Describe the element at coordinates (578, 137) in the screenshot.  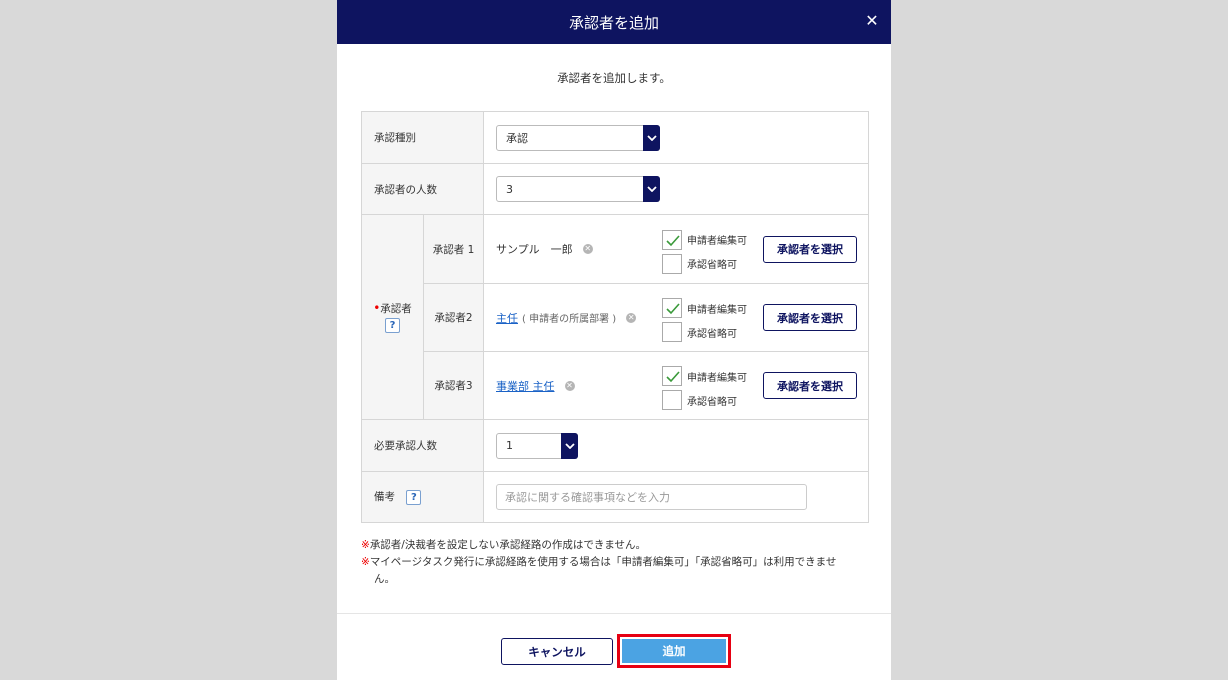
I see `approval-type-select: 承認` at that location.